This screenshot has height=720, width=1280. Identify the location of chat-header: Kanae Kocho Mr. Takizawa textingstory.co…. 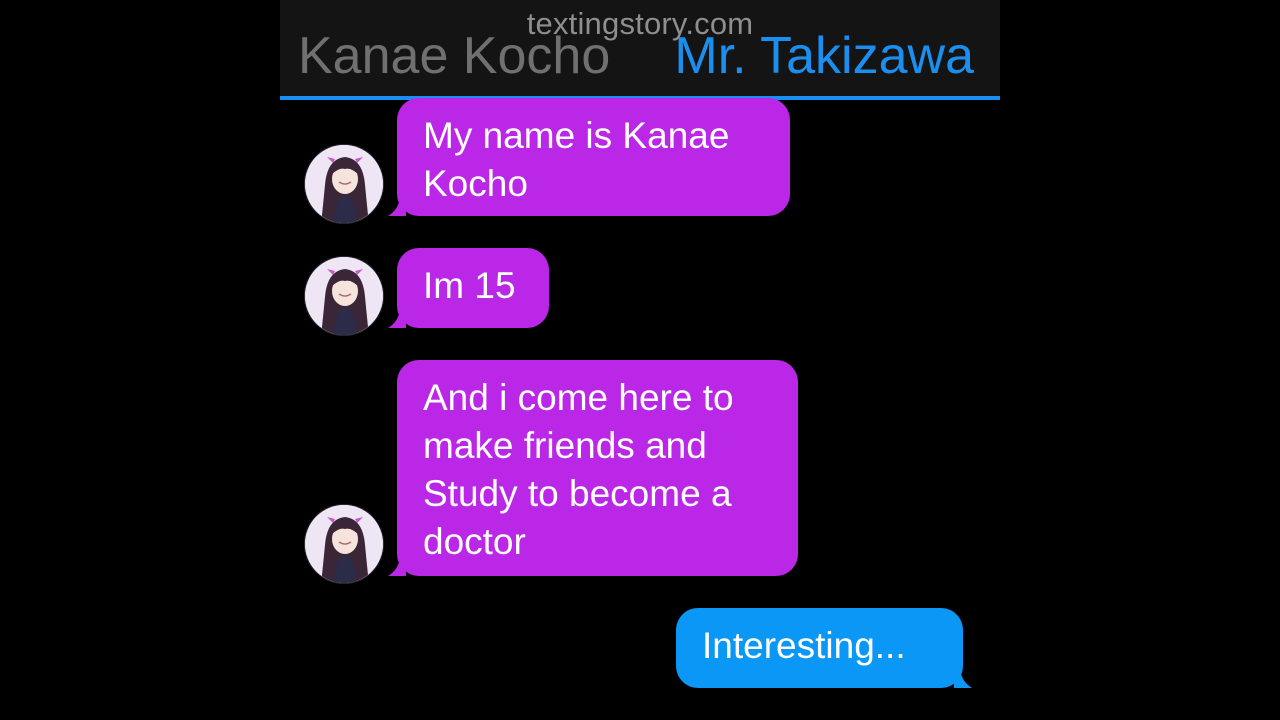
(640, 48).